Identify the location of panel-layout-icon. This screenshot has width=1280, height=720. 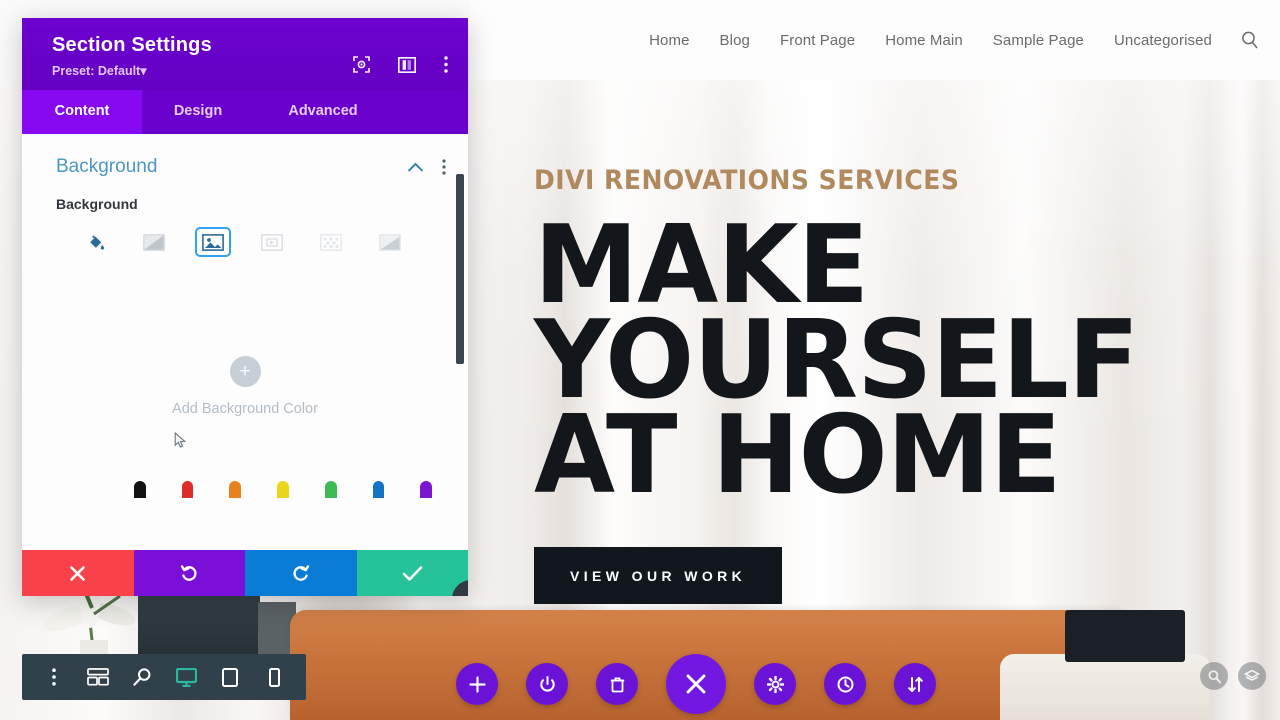
(407, 64).